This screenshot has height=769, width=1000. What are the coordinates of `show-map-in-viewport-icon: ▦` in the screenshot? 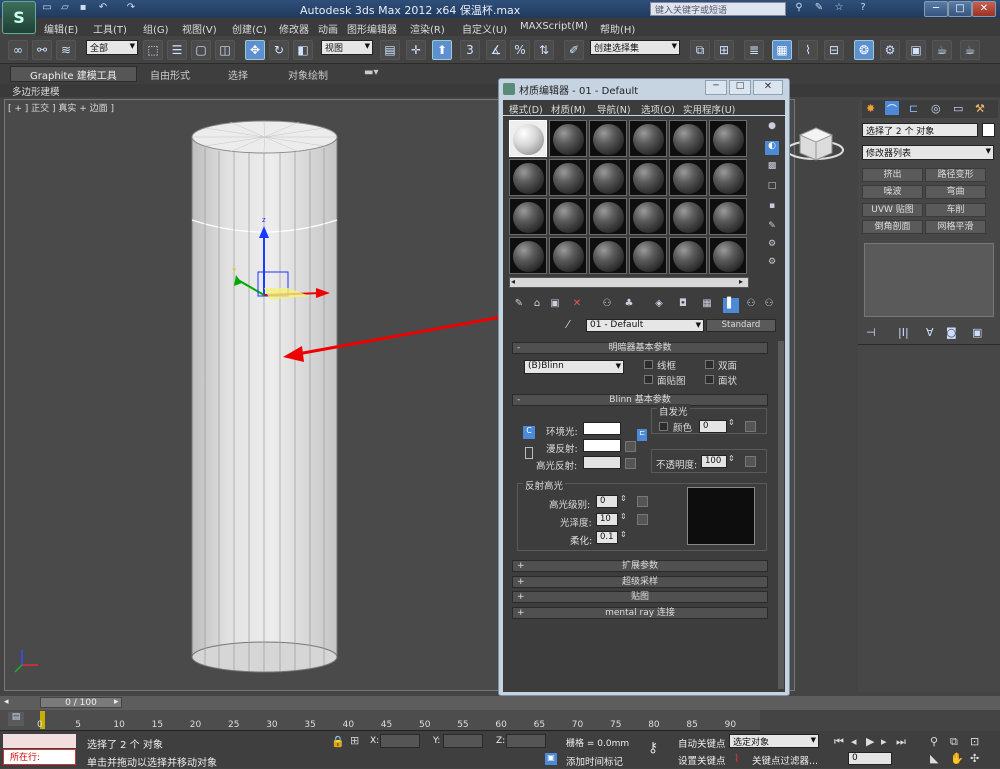 It's located at (707, 305).